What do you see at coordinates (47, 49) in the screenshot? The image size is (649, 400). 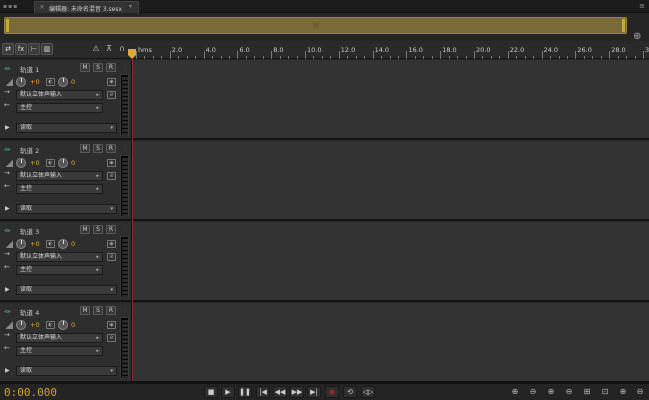 I see `eq-button: ▥` at bounding box center [47, 49].